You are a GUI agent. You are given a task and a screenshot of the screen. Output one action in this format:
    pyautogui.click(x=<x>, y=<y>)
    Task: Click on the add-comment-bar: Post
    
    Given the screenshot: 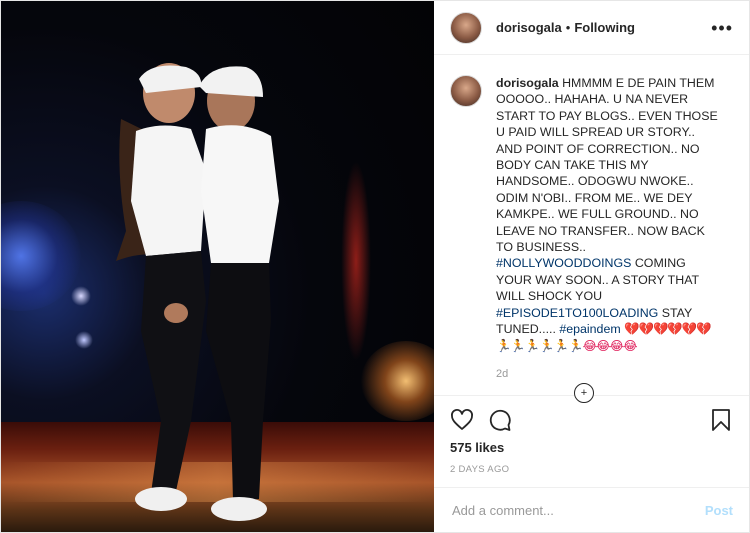 What is the action you would take?
    pyautogui.click(x=591, y=509)
    